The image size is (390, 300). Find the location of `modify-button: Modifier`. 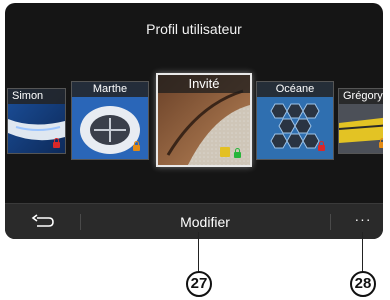

modify-button: Modifier is located at coordinates (205, 221).